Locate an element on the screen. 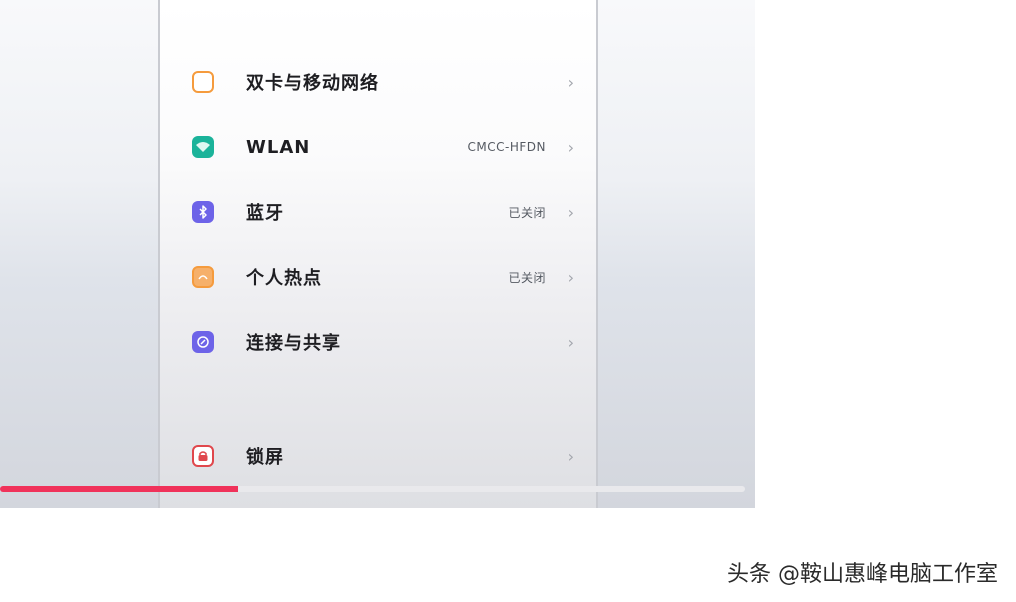  bluetooth-icon is located at coordinates (203, 212).